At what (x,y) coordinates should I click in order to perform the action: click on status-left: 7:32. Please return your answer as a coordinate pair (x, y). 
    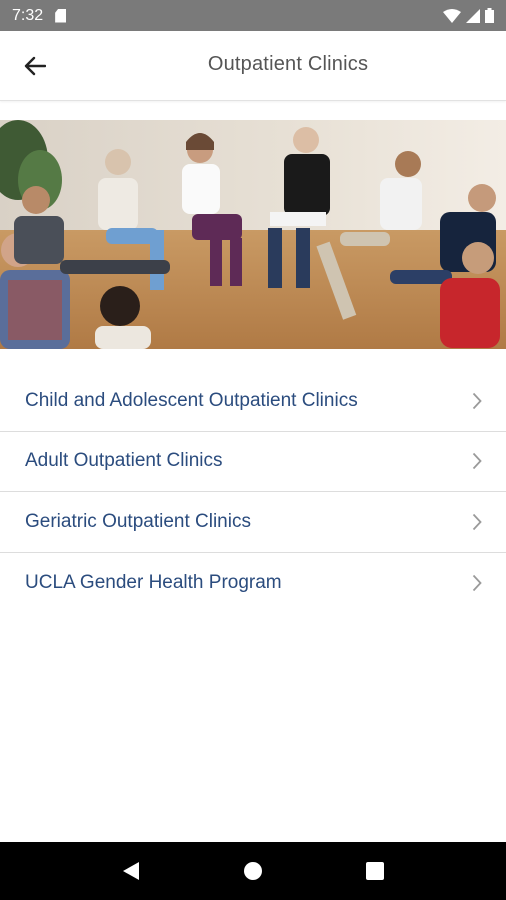
    Looking at the image, I should click on (39, 15).